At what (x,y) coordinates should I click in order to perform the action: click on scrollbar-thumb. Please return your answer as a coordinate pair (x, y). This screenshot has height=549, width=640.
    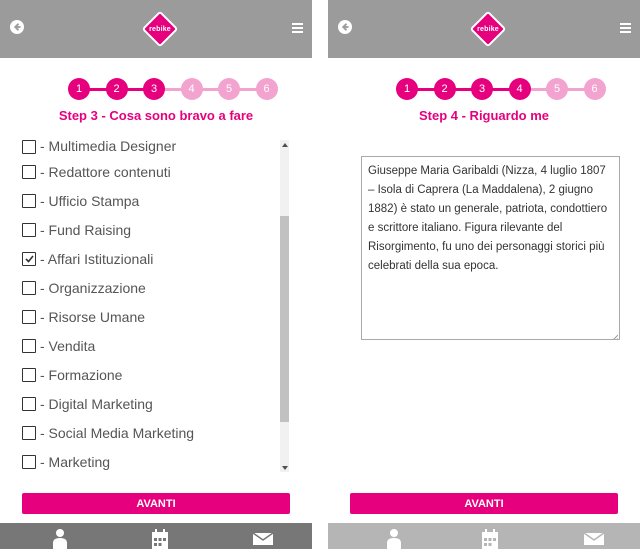
    Looking at the image, I should click on (284, 318).